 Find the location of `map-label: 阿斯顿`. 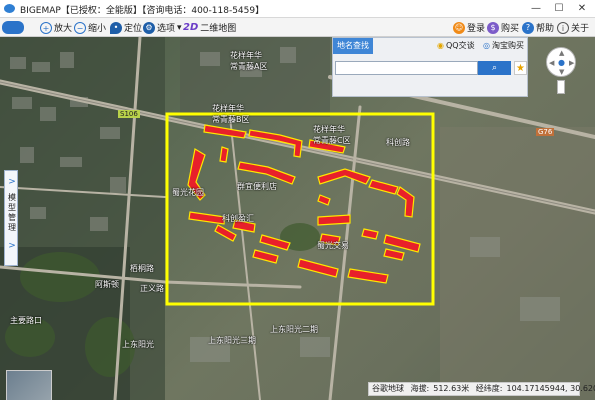

map-label: 阿斯顿 is located at coordinates (107, 284).